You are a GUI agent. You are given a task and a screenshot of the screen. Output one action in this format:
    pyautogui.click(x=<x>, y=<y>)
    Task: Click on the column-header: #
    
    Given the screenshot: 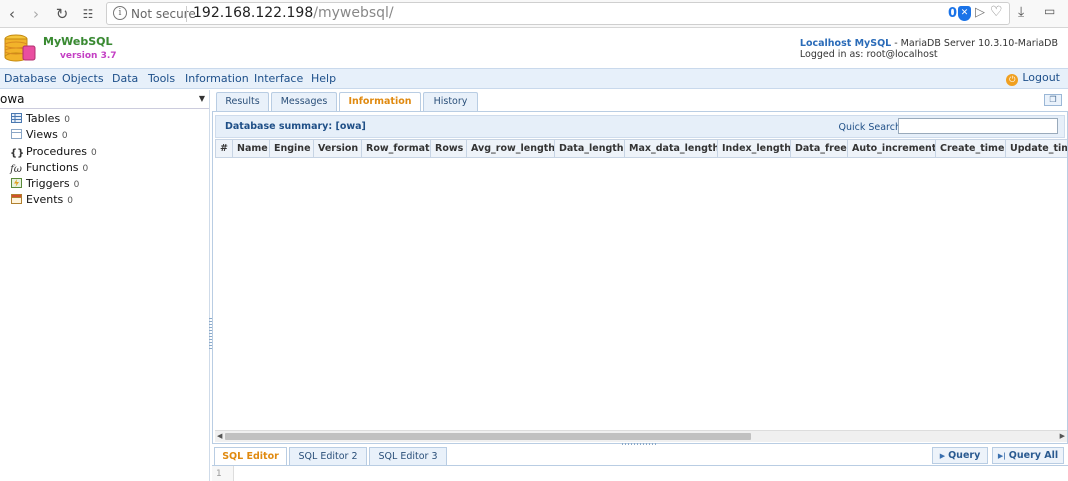 What is the action you would take?
    pyautogui.click(x=224, y=148)
    